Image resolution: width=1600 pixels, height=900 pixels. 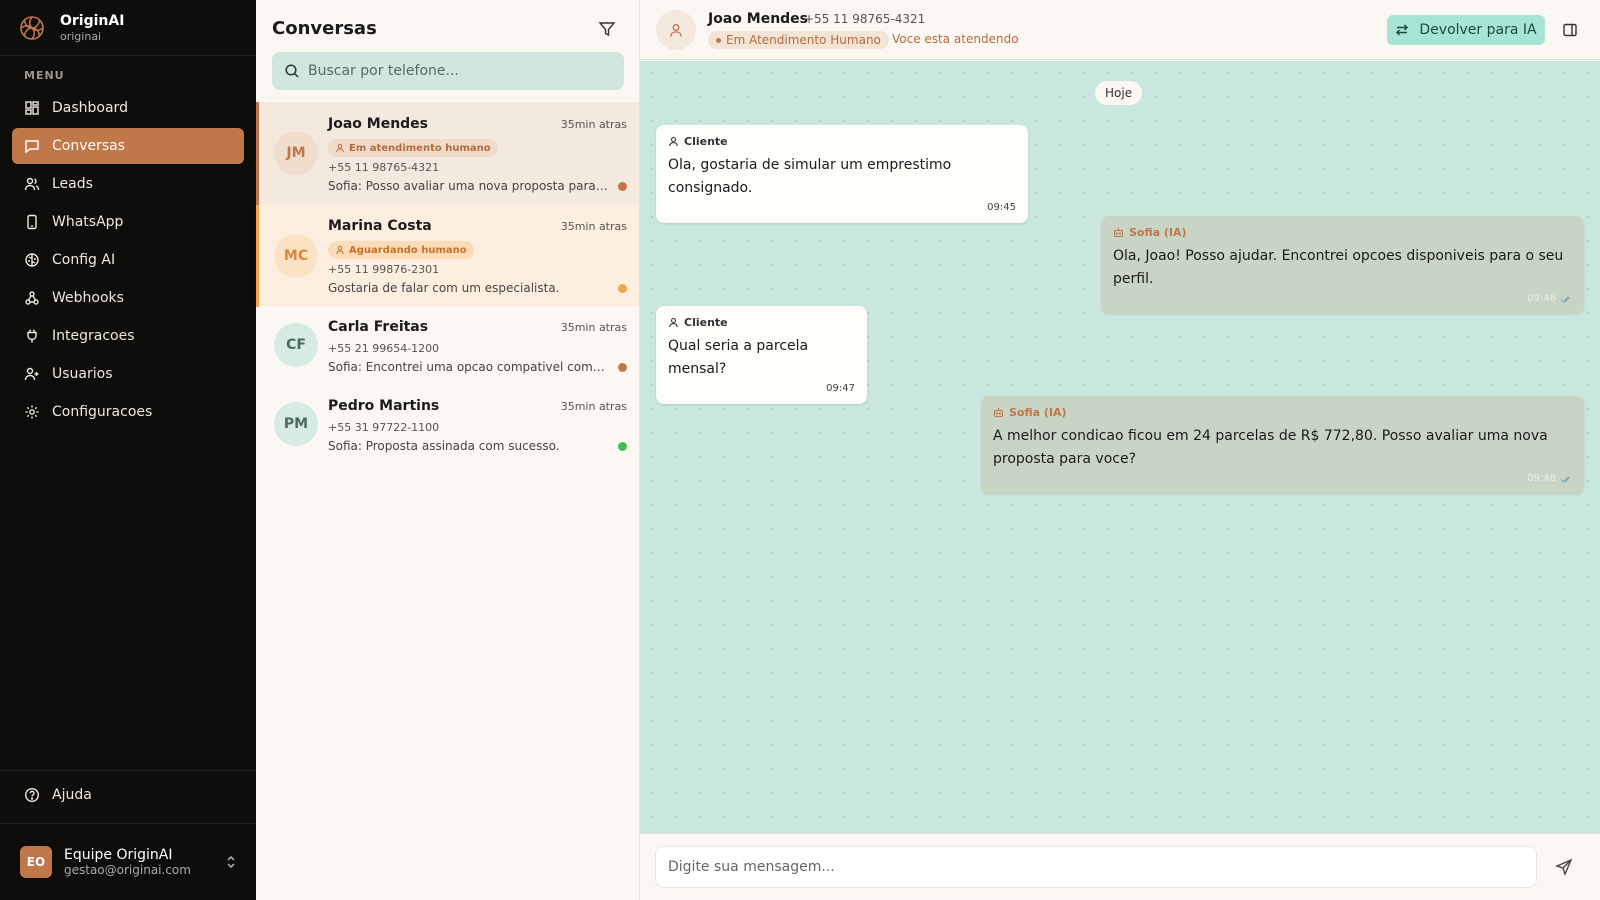 What do you see at coordinates (128, 184) in the screenshot?
I see `sidebar-item-leads: Leads` at bounding box center [128, 184].